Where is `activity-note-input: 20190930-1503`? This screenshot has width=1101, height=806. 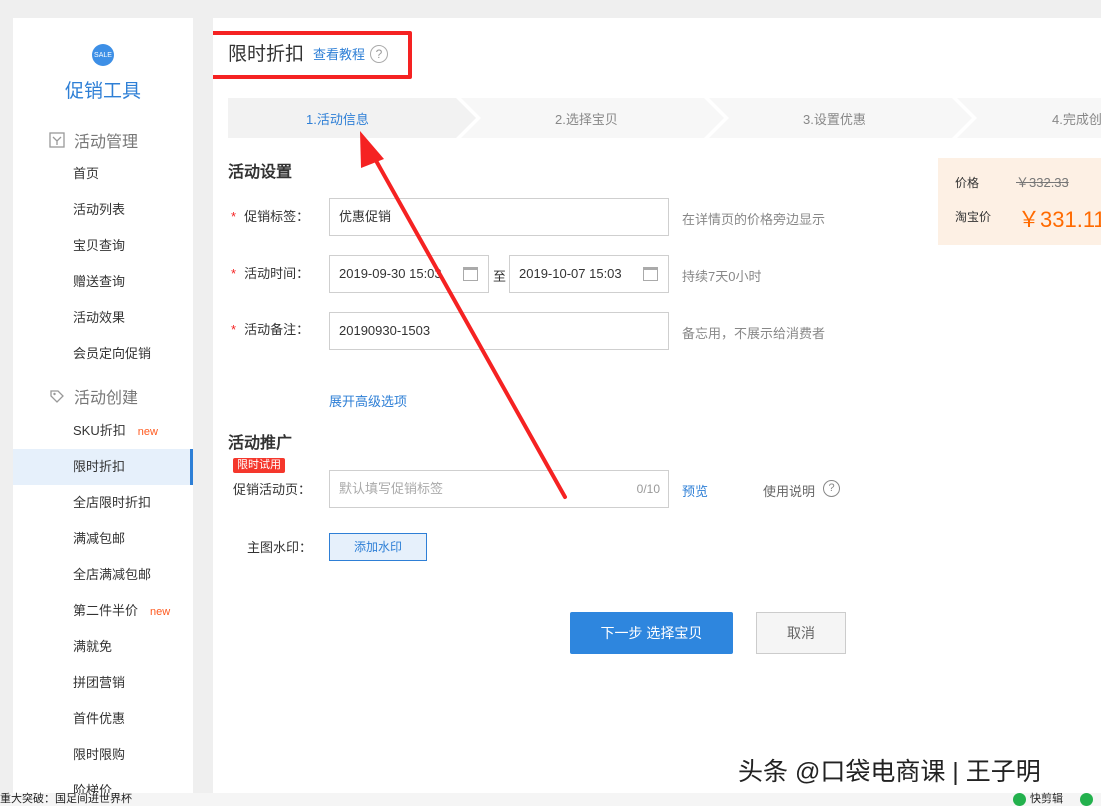 activity-note-input: 20190930-1503 is located at coordinates (499, 331).